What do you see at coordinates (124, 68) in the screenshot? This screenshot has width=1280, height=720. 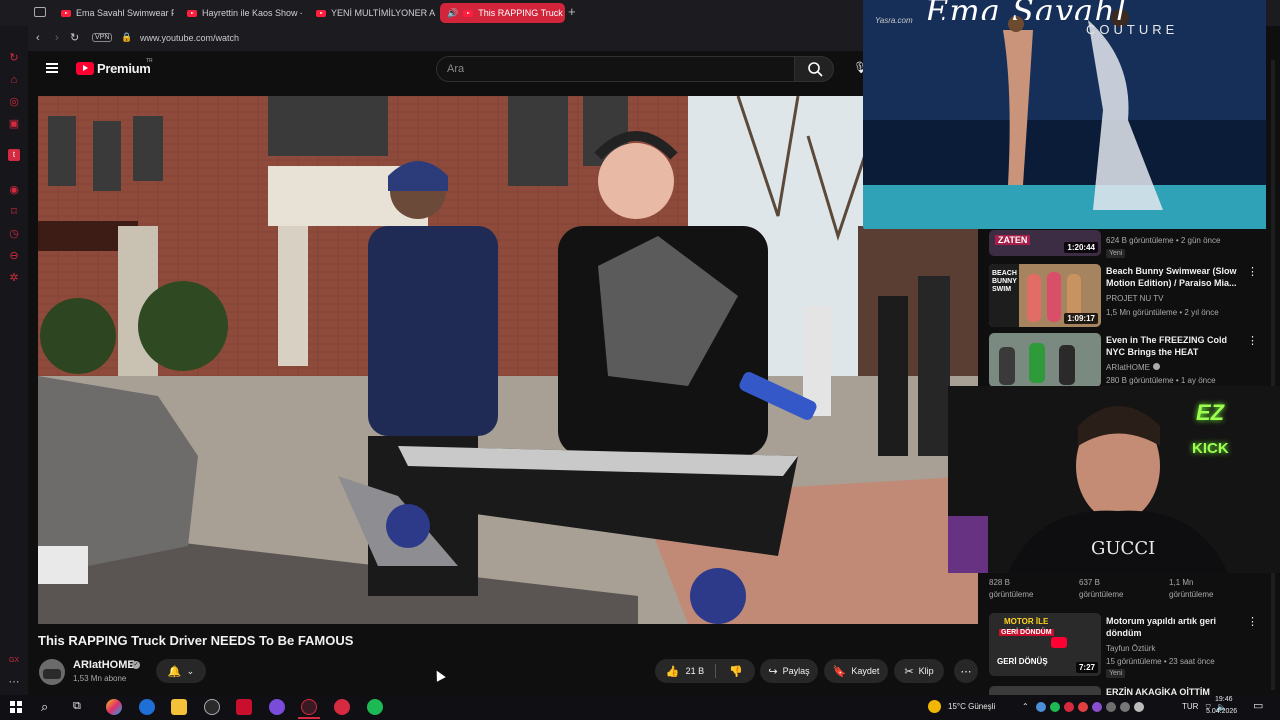 I see `youtube-premium-logo: Premium` at bounding box center [124, 68].